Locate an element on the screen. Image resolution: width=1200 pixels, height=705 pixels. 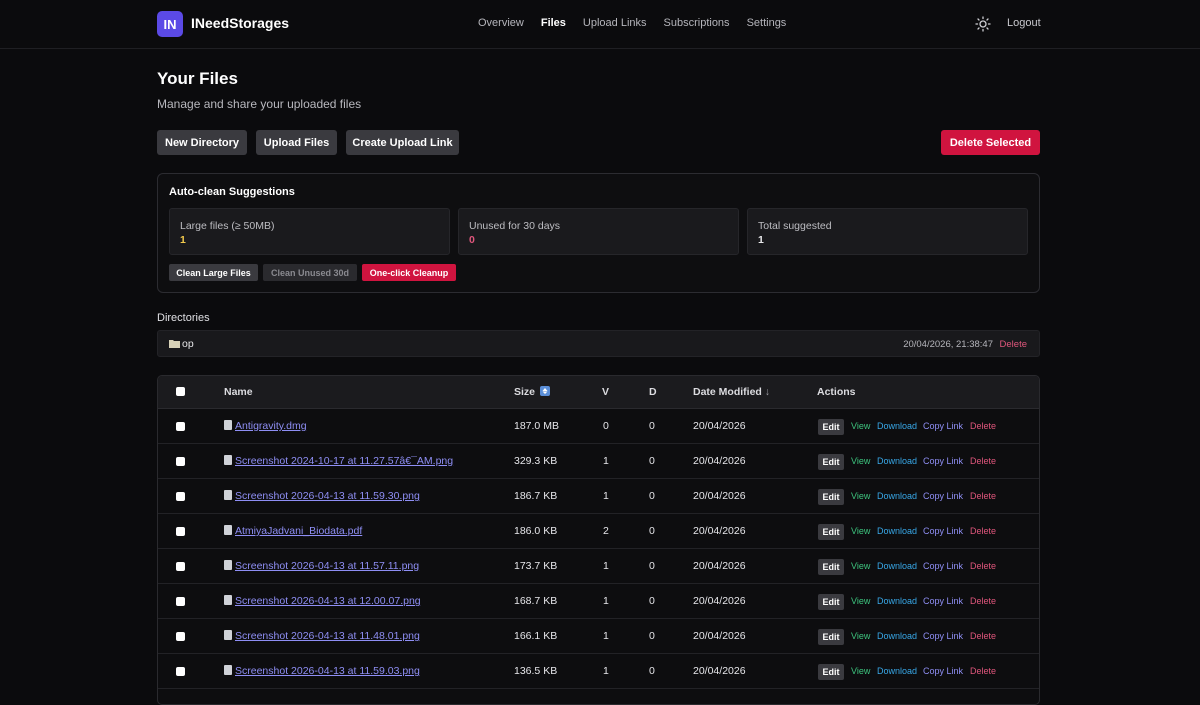
nav-upload-links: Upload Links is located at coordinates (615, 23).